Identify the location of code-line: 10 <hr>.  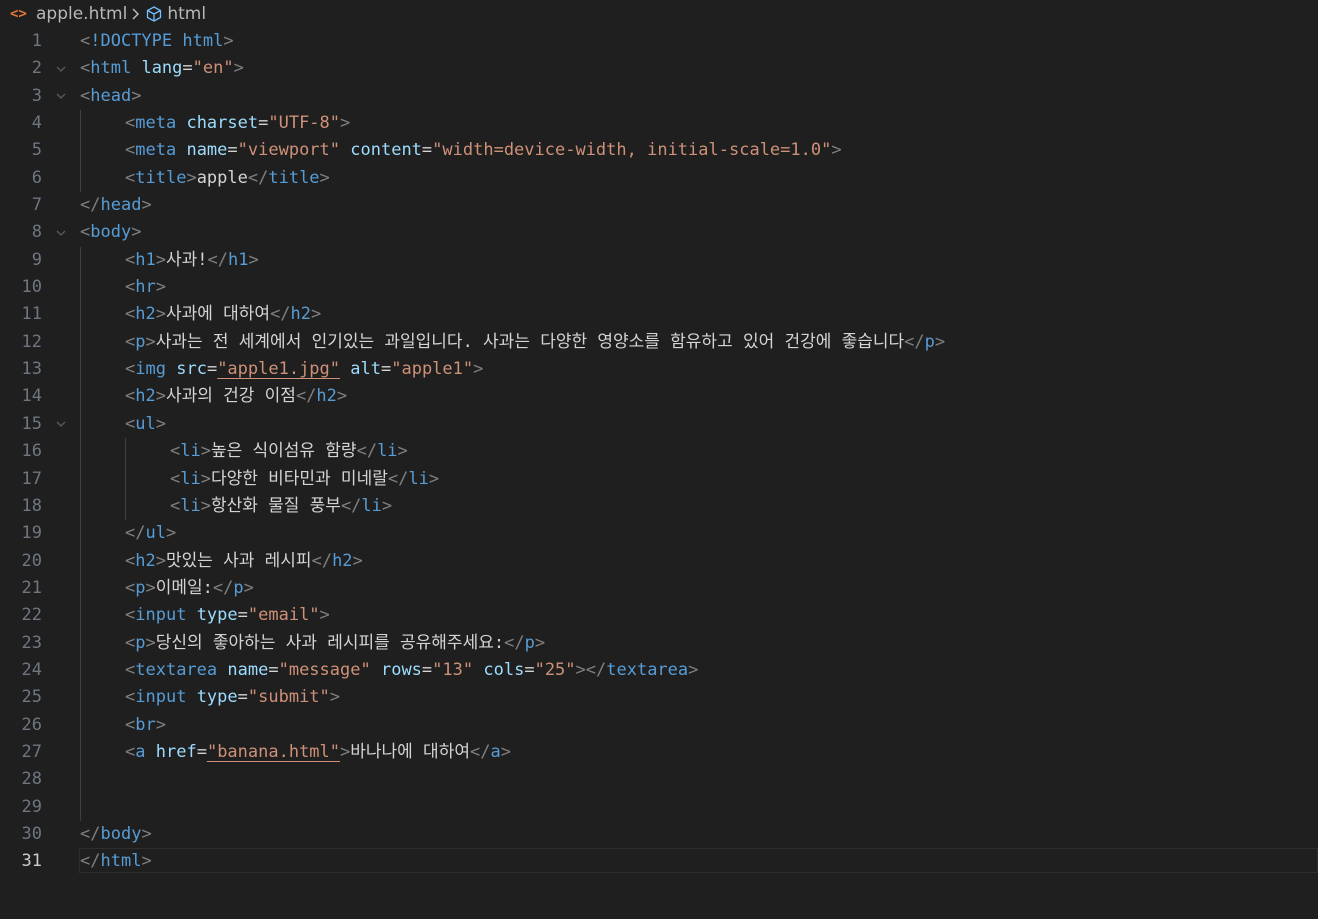
(659, 287).